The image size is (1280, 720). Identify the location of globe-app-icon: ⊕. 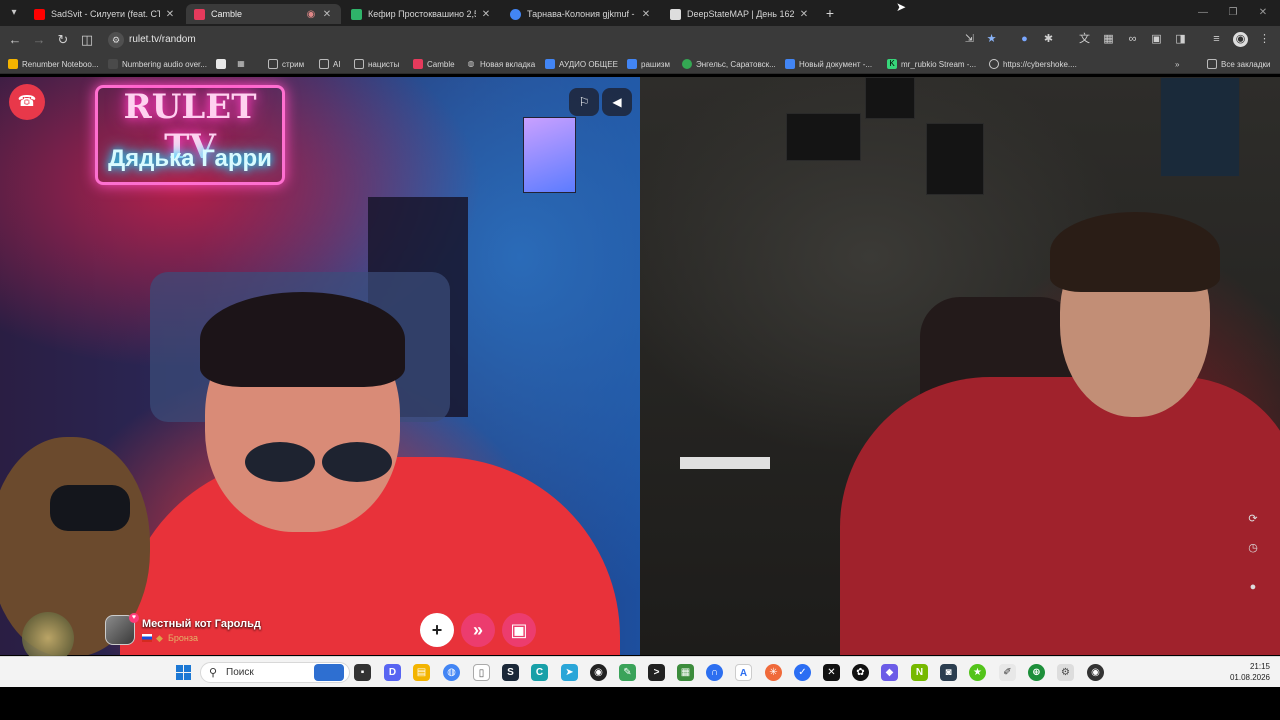
(1036, 672).